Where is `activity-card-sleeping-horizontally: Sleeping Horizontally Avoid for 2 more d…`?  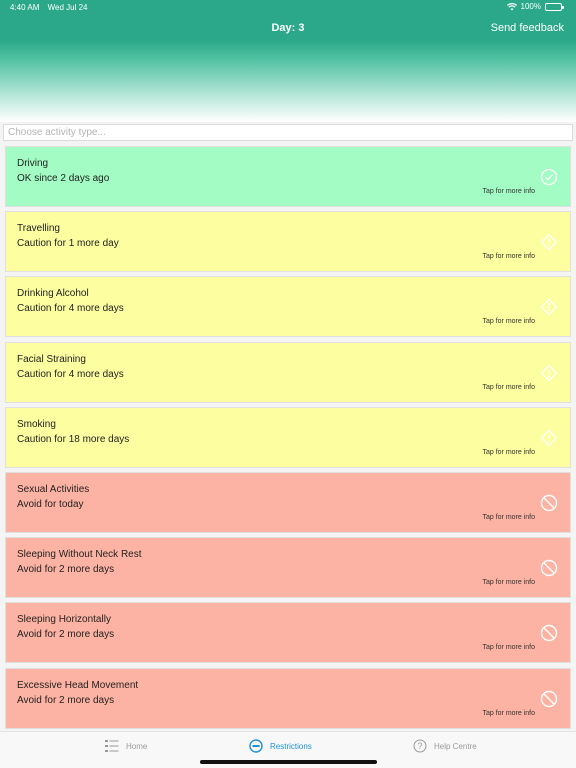
activity-card-sleeping-horizontally: Sleeping Horizontally Avoid for 2 more d… is located at coordinates (288, 633).